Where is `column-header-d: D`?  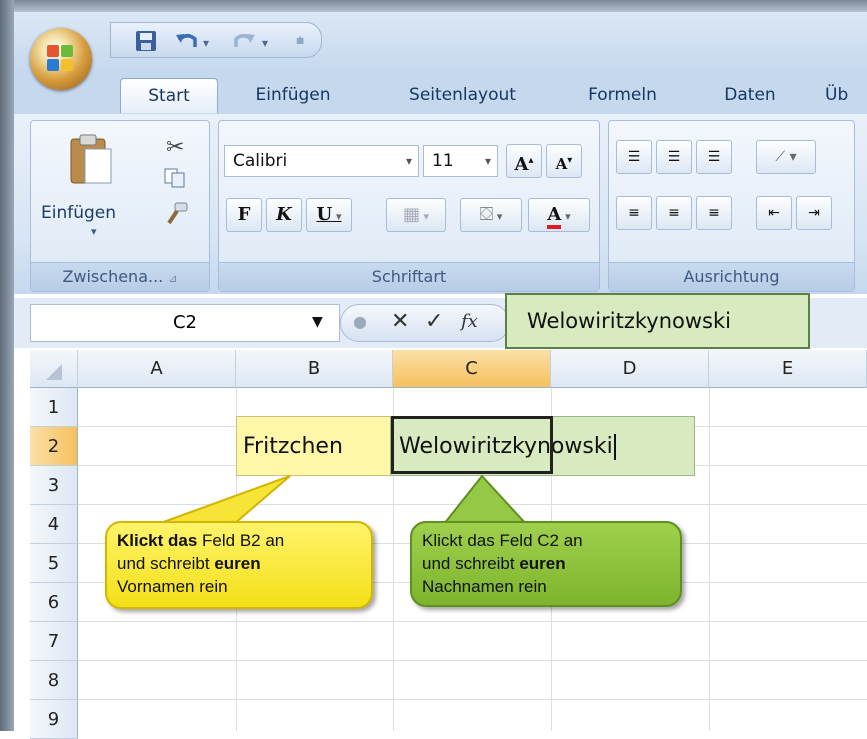
column-header-d: D is located at coordinates (630, 369).